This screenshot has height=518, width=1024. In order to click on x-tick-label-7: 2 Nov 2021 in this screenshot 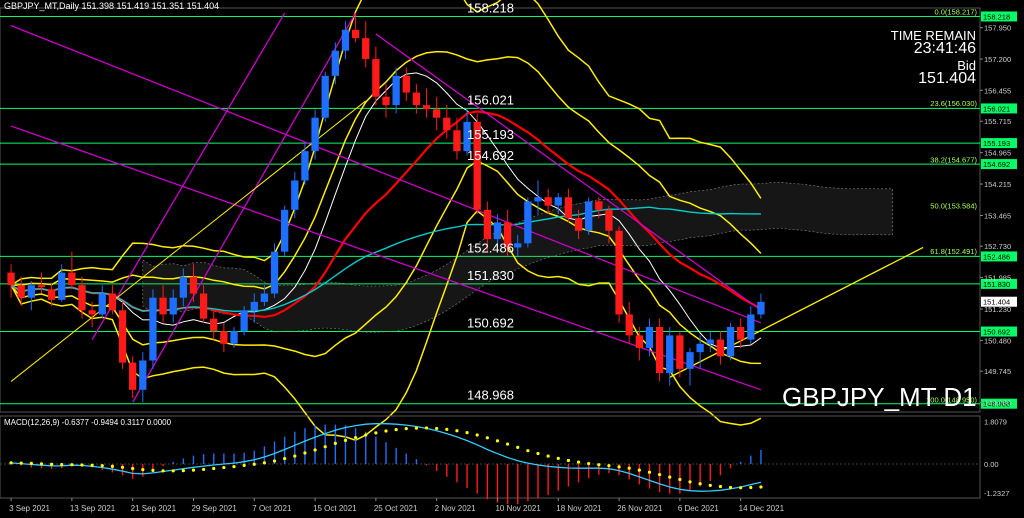, I will do `click(455, 508)`.